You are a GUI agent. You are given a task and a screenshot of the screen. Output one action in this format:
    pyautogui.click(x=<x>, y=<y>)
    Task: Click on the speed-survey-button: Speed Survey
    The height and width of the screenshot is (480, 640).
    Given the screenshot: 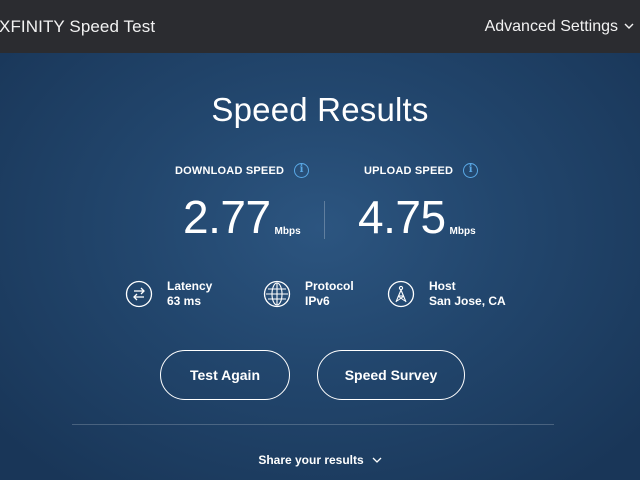 What is the action you would take?
    pyautogui.click(x=391, y=375)
    